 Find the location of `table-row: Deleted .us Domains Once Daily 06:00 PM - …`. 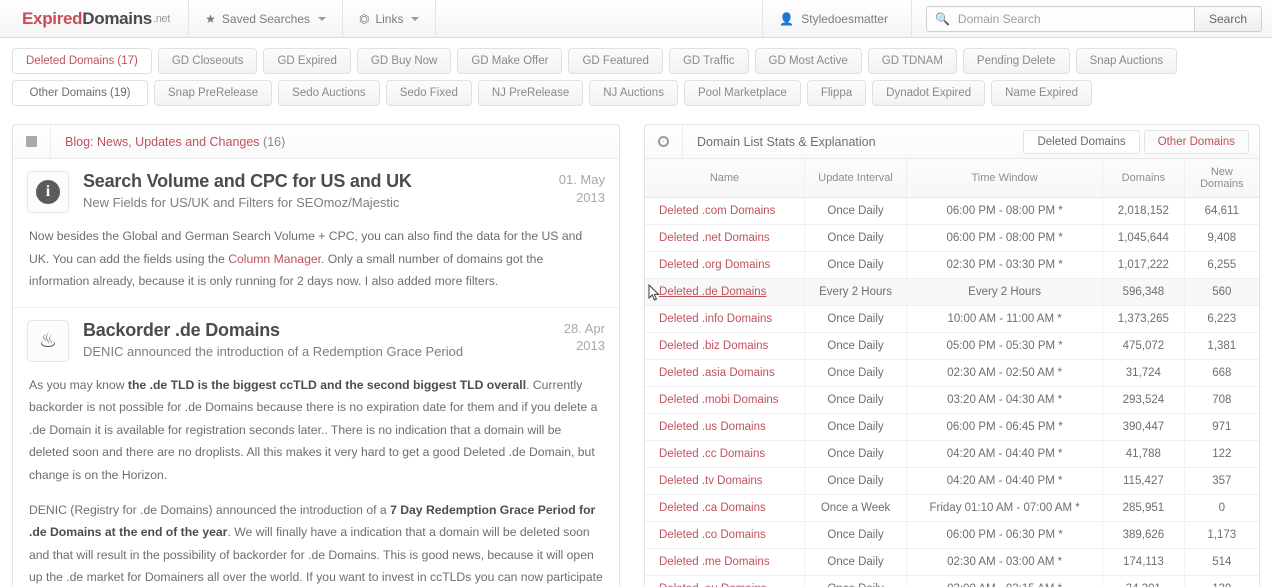

table-row: Deleted .us Domains Once Daily 06:00 PM - … is located at coordinates (952, 427).